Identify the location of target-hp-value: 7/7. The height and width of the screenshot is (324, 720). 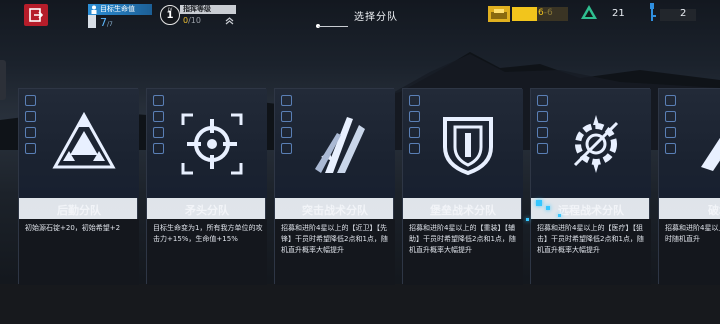
(106, 22).